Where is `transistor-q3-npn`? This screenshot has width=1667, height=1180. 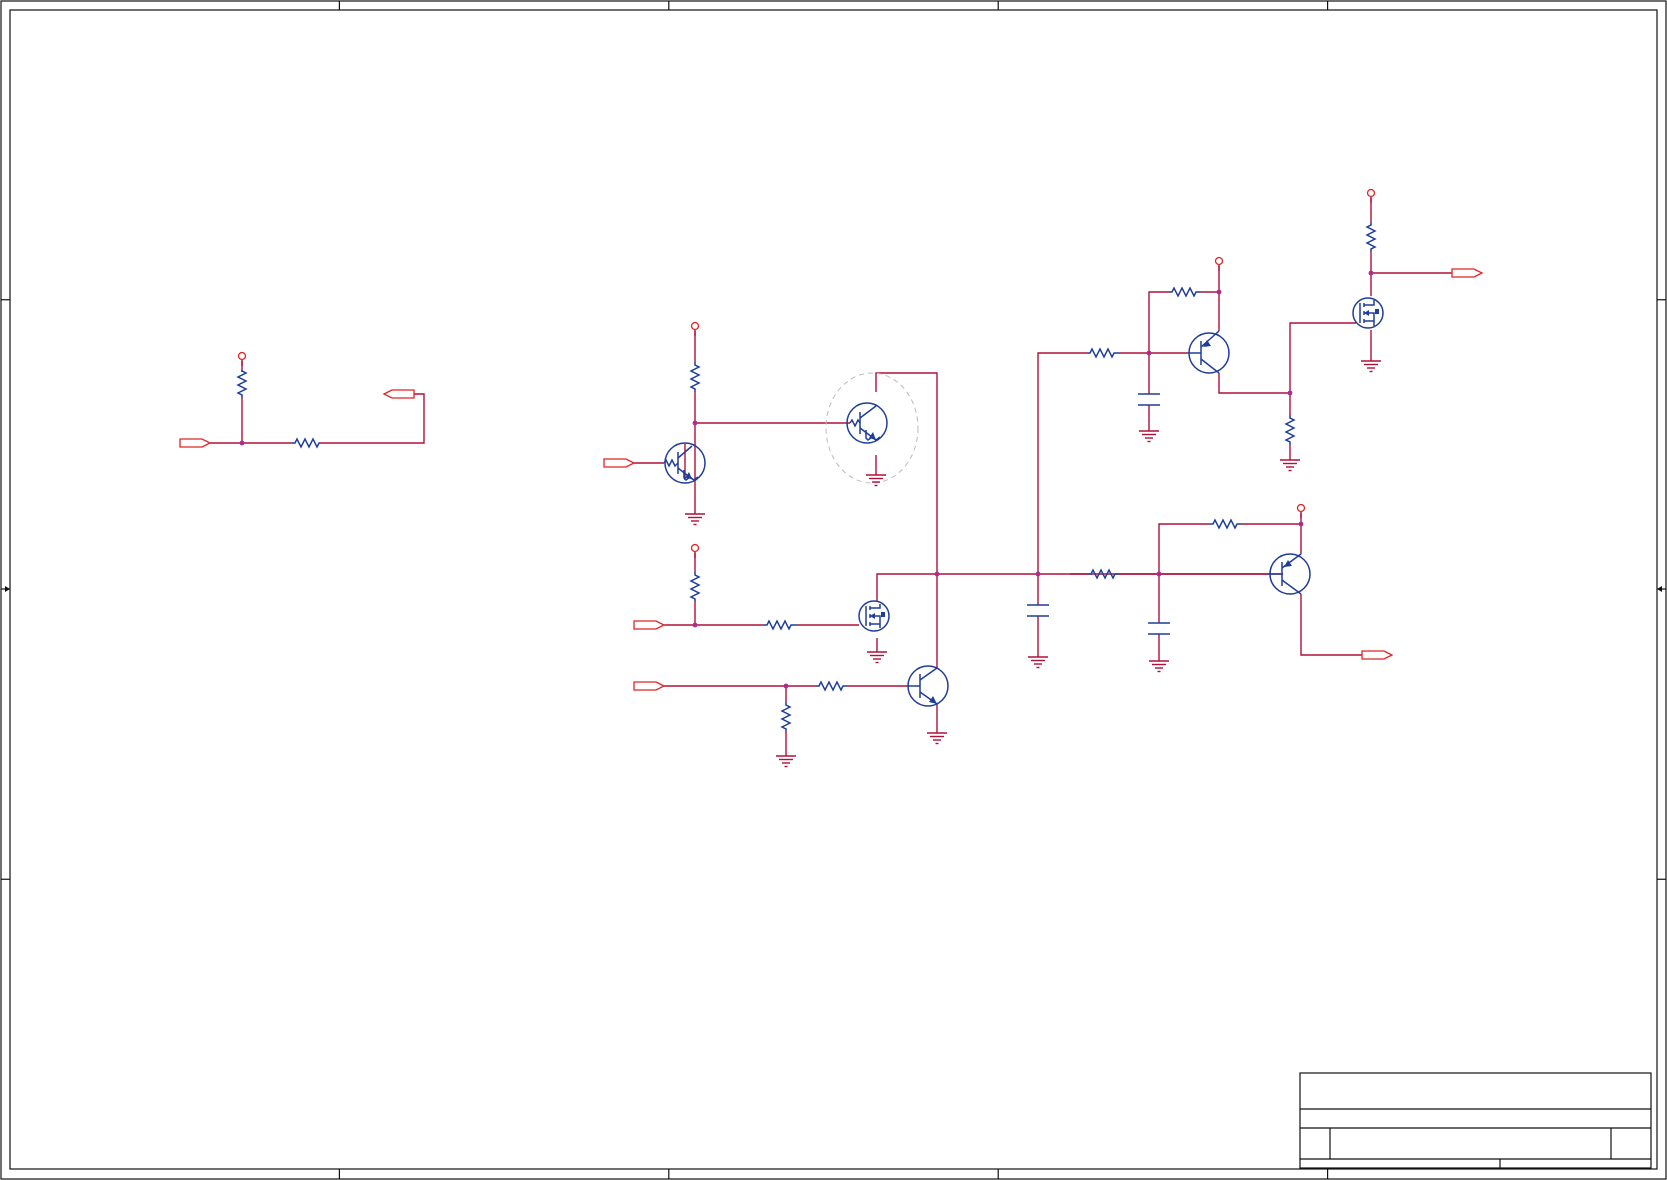
transistor-q3-npn is located at coordinates (928, 686).